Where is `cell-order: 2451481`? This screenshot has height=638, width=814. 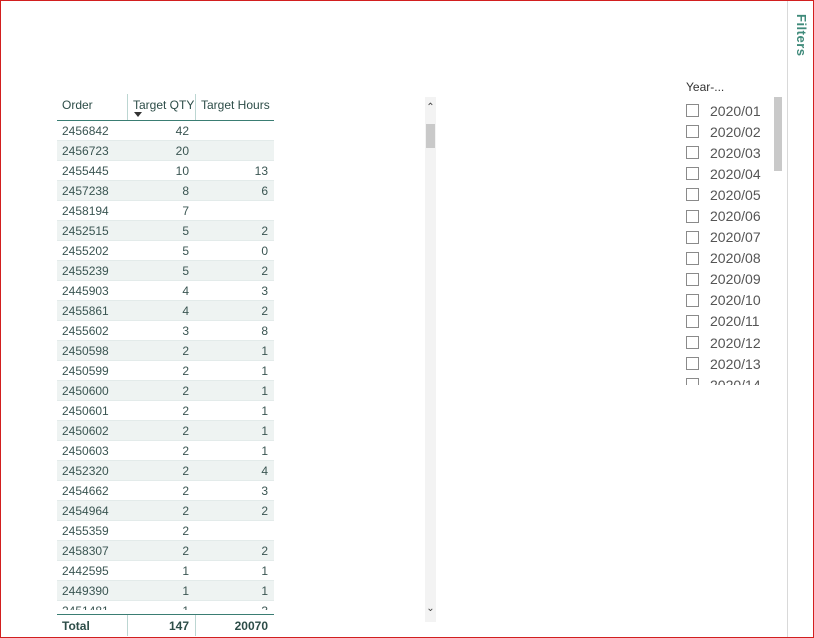 cell-order: 2451481 is located at coordinates (92, 605).